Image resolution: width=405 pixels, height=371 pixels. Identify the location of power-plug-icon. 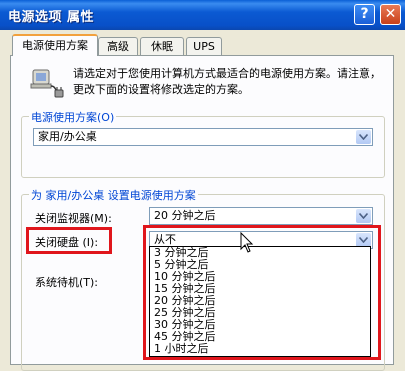
(47, 83).